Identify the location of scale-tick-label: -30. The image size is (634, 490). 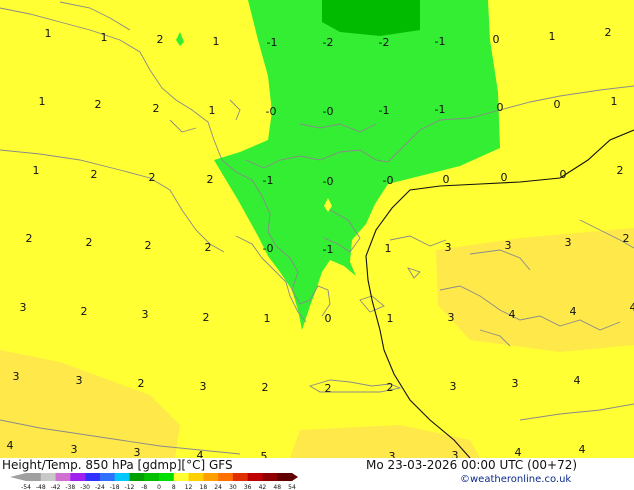
(85, 487).